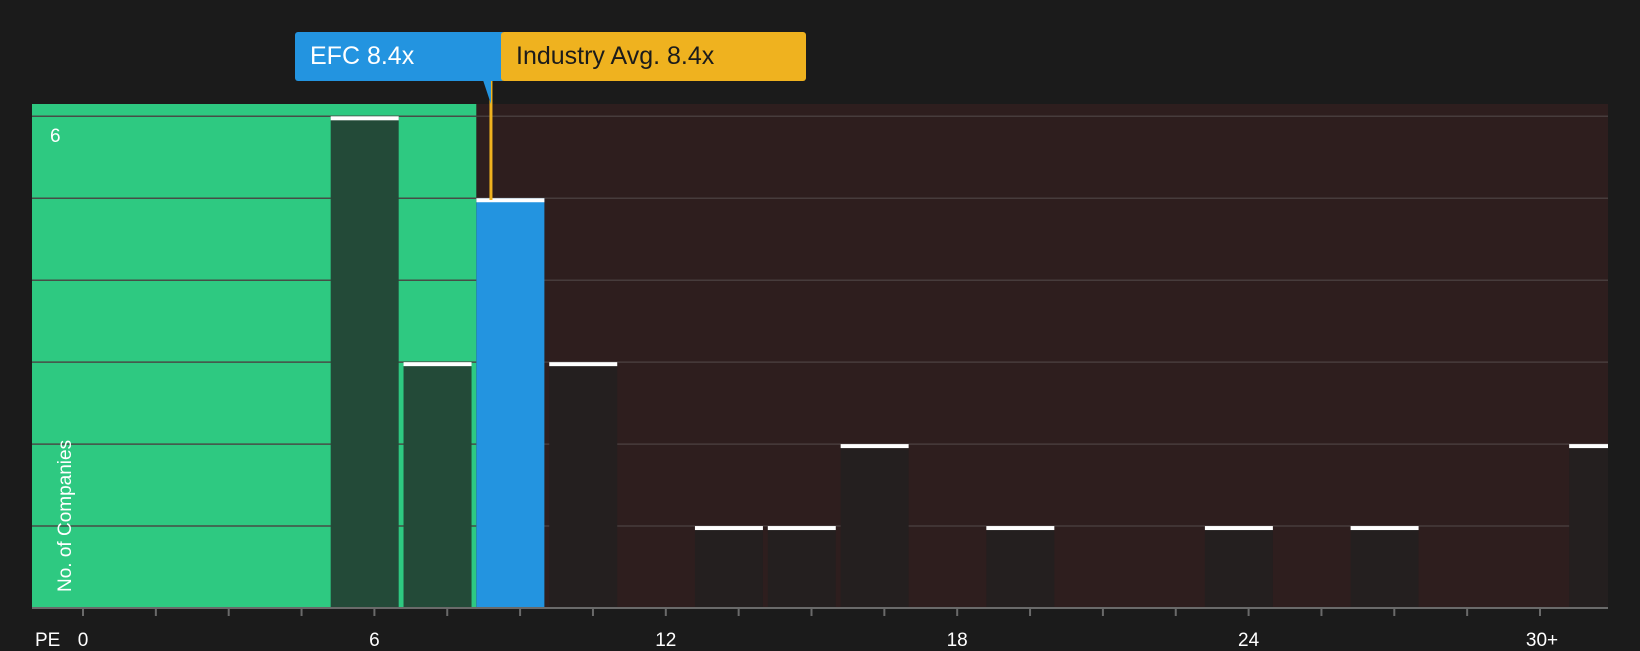 Image resolution: width=1640 pixels, height=651 pixels. I want to click on x-tick-label: 12, so click(666, 640).